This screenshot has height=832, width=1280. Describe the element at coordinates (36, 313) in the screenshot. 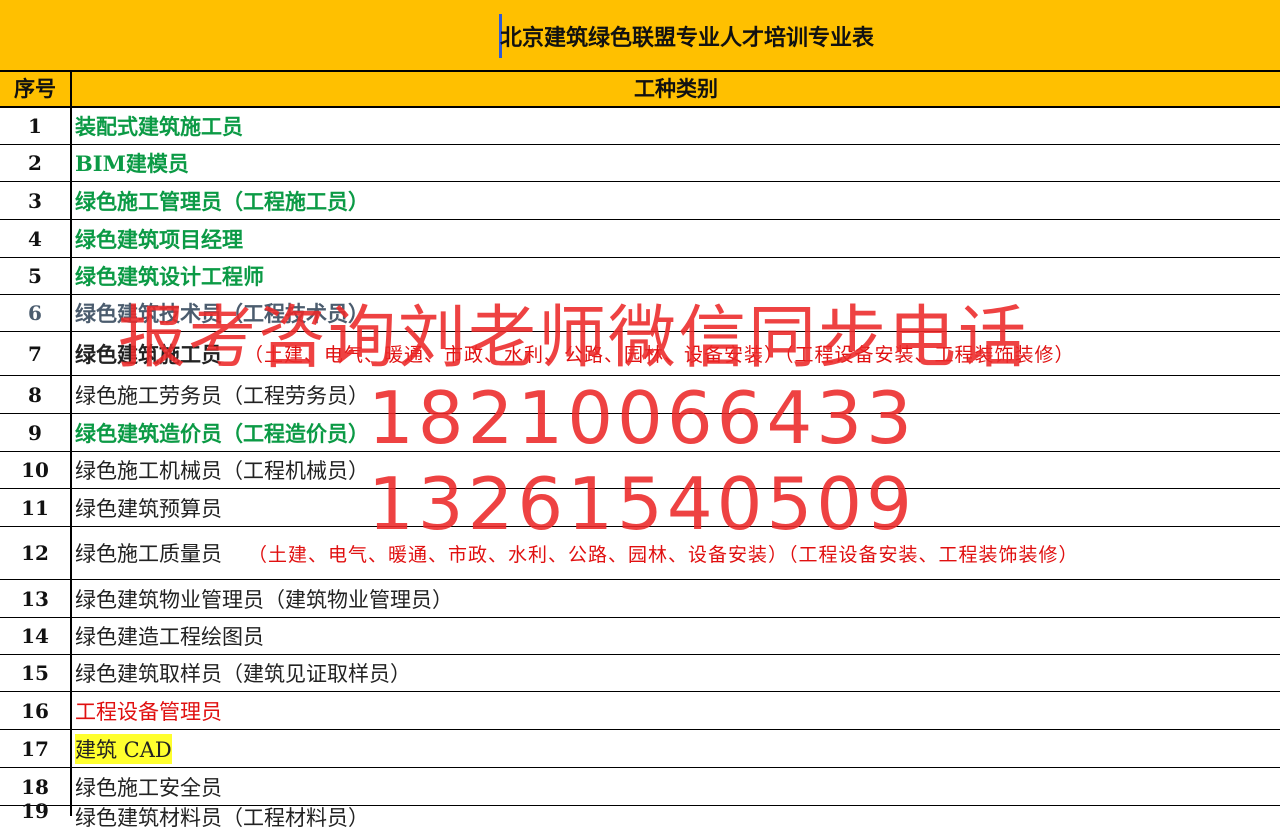

I see `row-number: 6` at that location.